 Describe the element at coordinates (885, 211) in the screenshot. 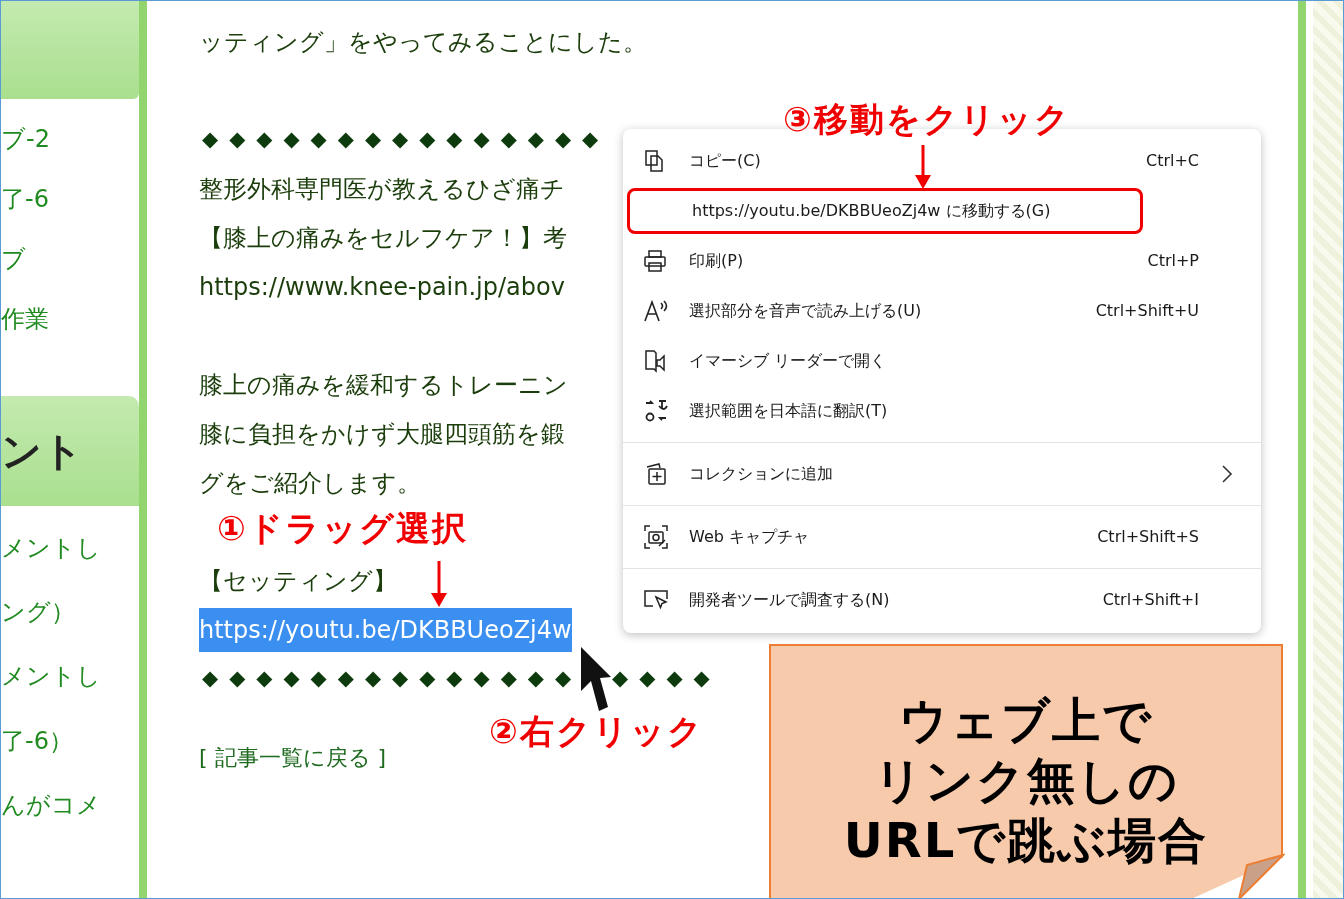

I see `menu-item: https://youtu.be/DKBBUeoZj4w に移動する(G)` at that location.